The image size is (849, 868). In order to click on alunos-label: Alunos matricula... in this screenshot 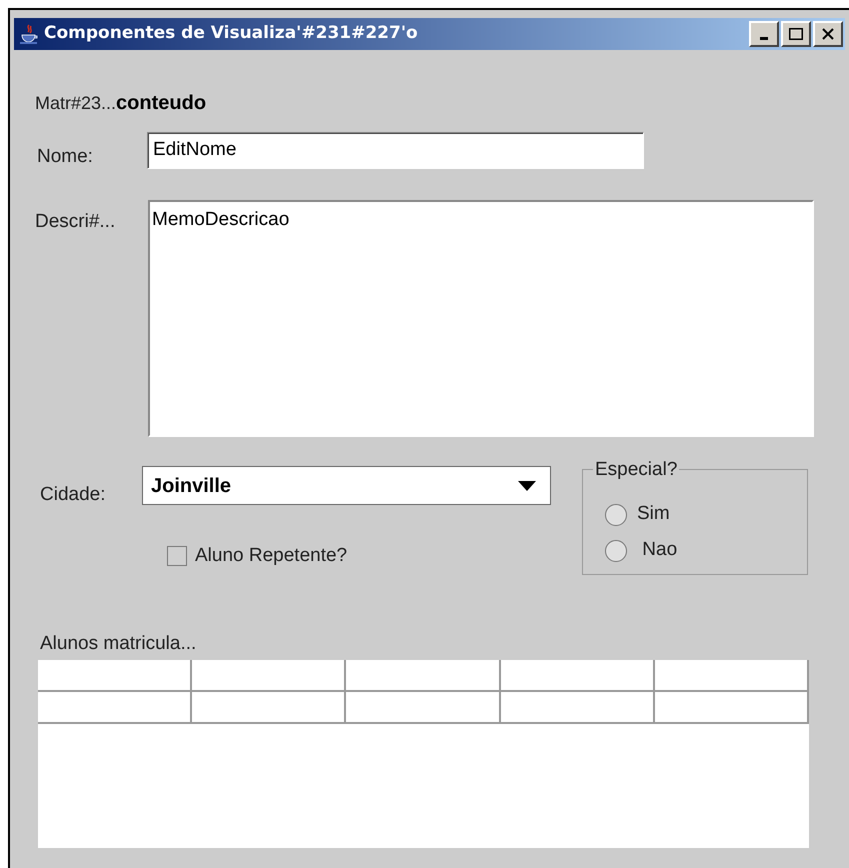, I will do `click(119, 644)`.